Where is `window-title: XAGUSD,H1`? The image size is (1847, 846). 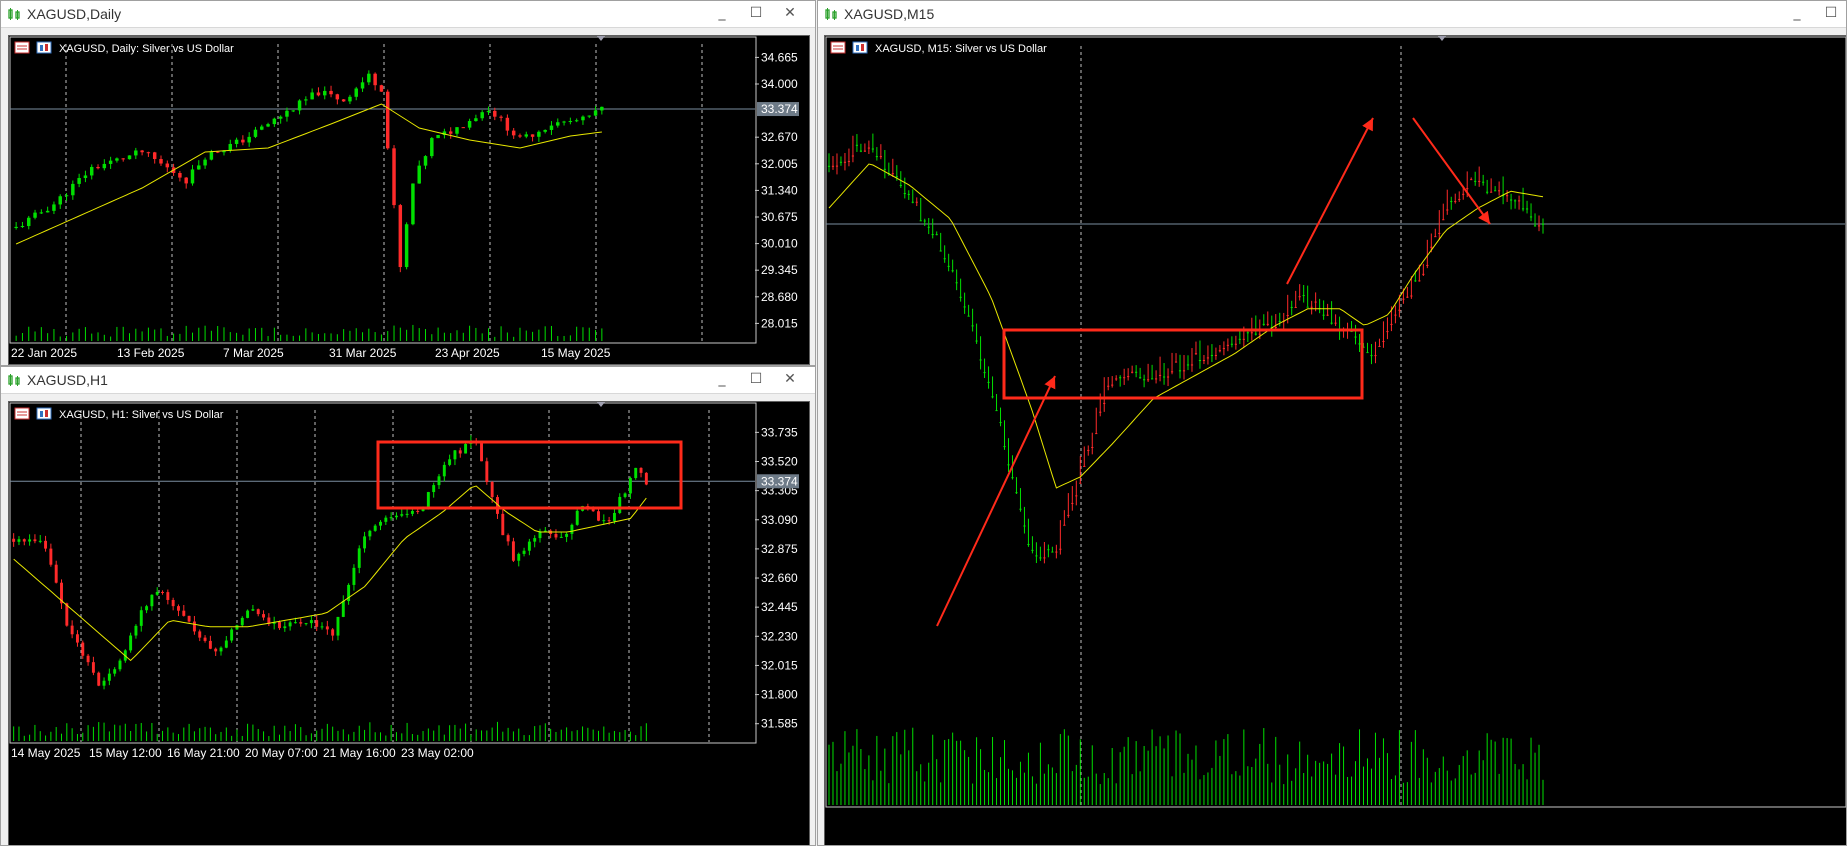 window-title: XAGUSD,H1 is located at coordinates (67, 380).